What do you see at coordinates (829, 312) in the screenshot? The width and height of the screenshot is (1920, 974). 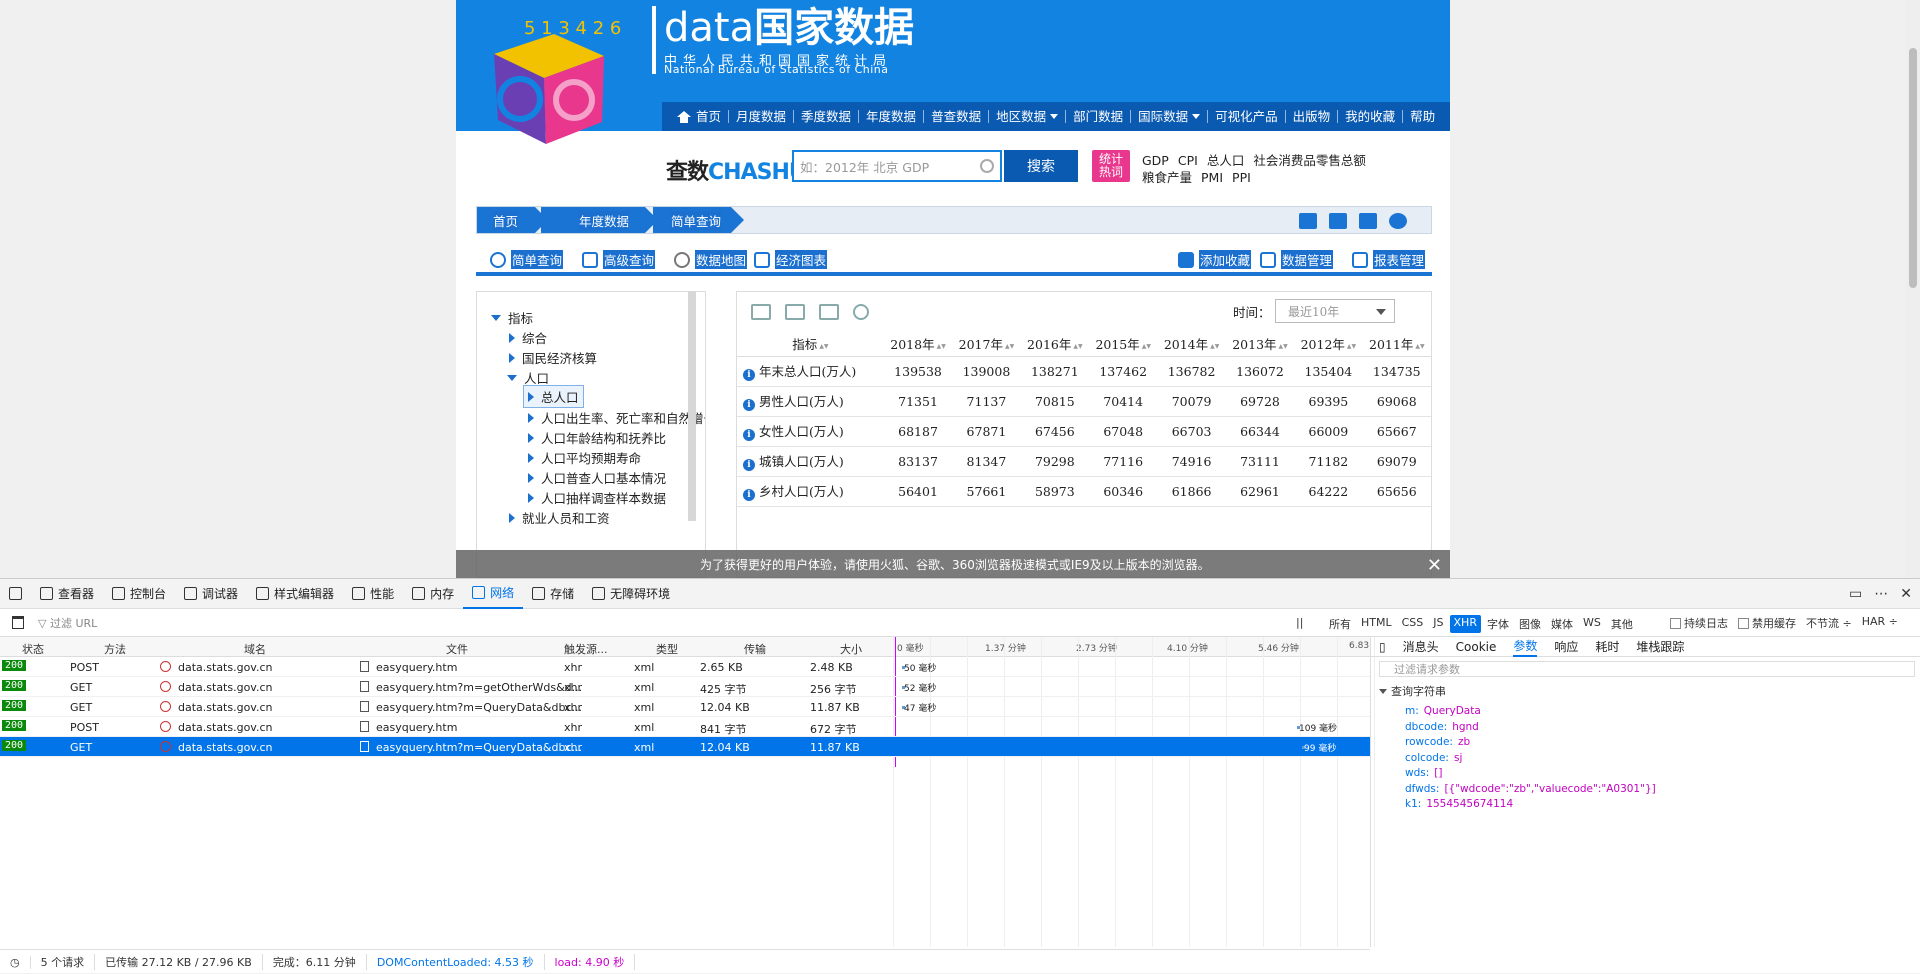 I see `hbar-chart-icon` at bounding box center [829, 312].